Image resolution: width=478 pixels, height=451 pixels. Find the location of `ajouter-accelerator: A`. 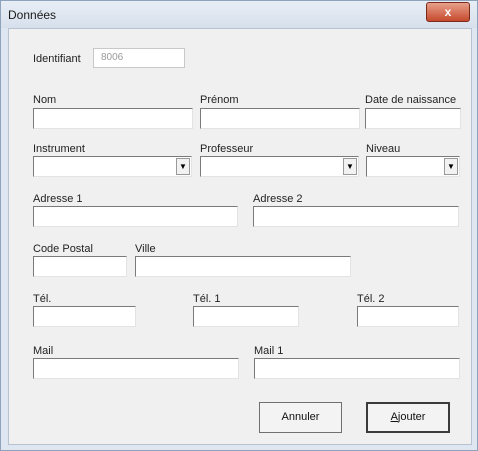

ajouter-accelerator: A is located at coordinates (394, 417).